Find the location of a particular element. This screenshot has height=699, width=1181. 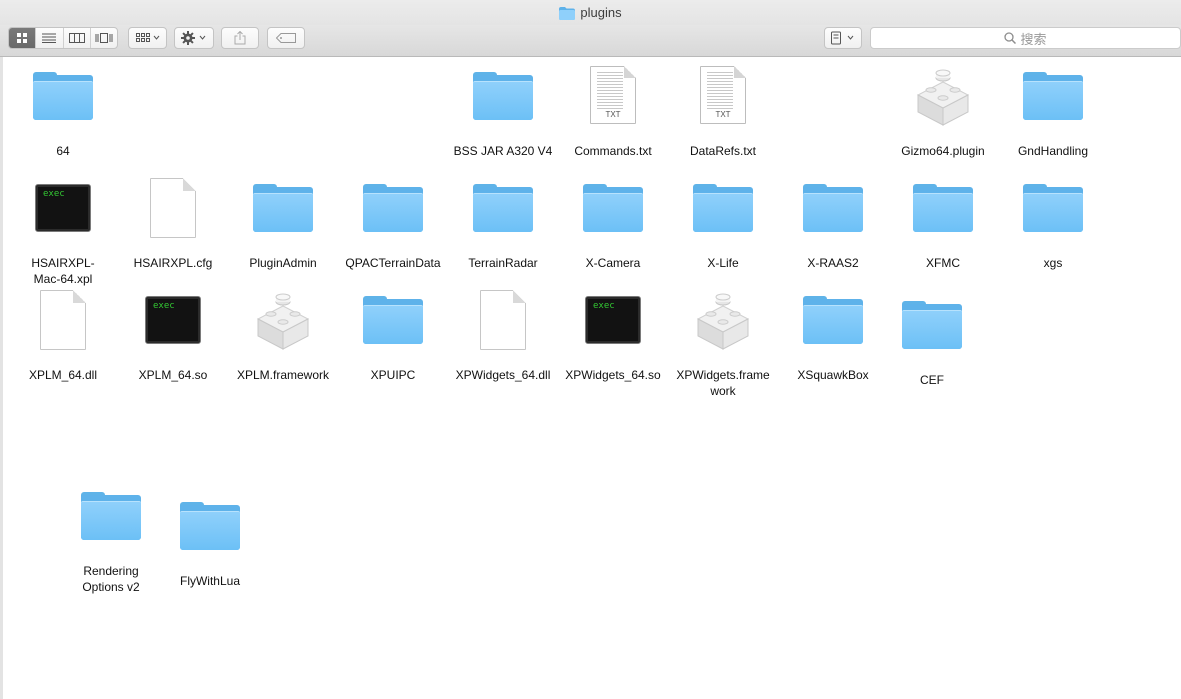

path-button is located at coordinates (843, 38).